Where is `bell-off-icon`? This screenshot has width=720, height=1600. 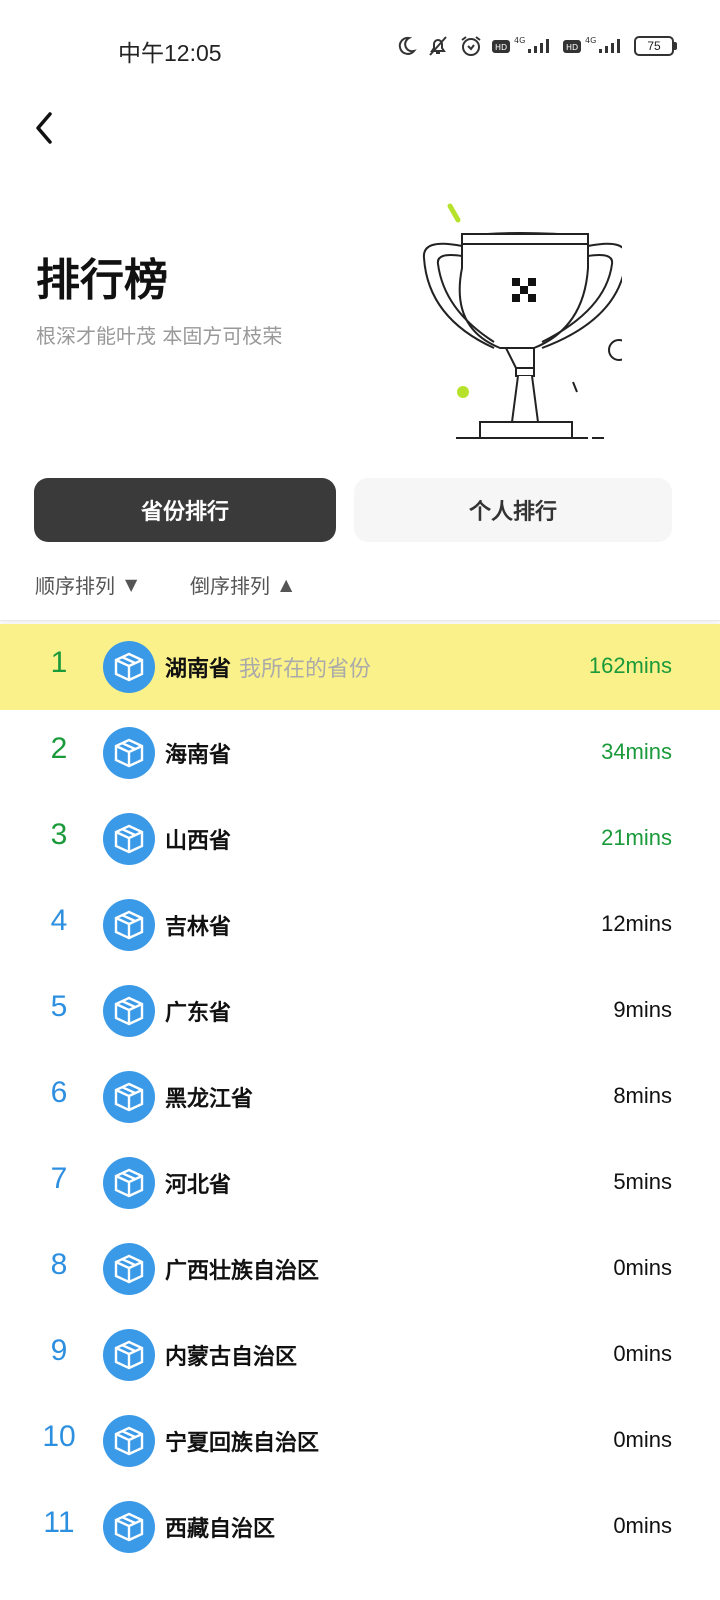
bell-off-icon is located at coordinates (438, 46).